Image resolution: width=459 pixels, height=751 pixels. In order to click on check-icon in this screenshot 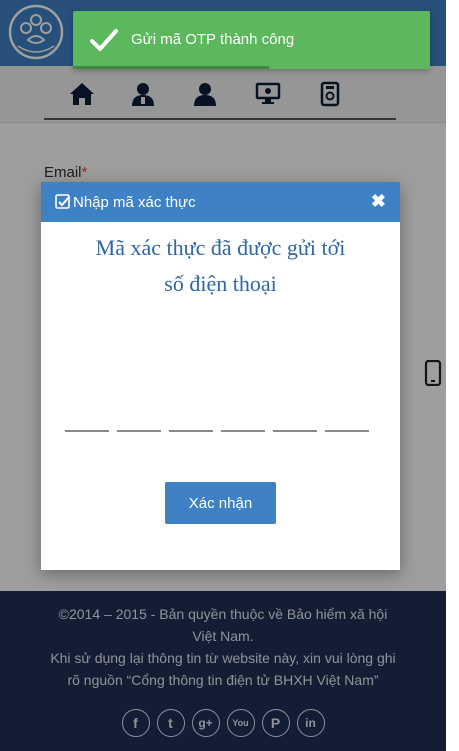, I will do `click(104, 40)`.